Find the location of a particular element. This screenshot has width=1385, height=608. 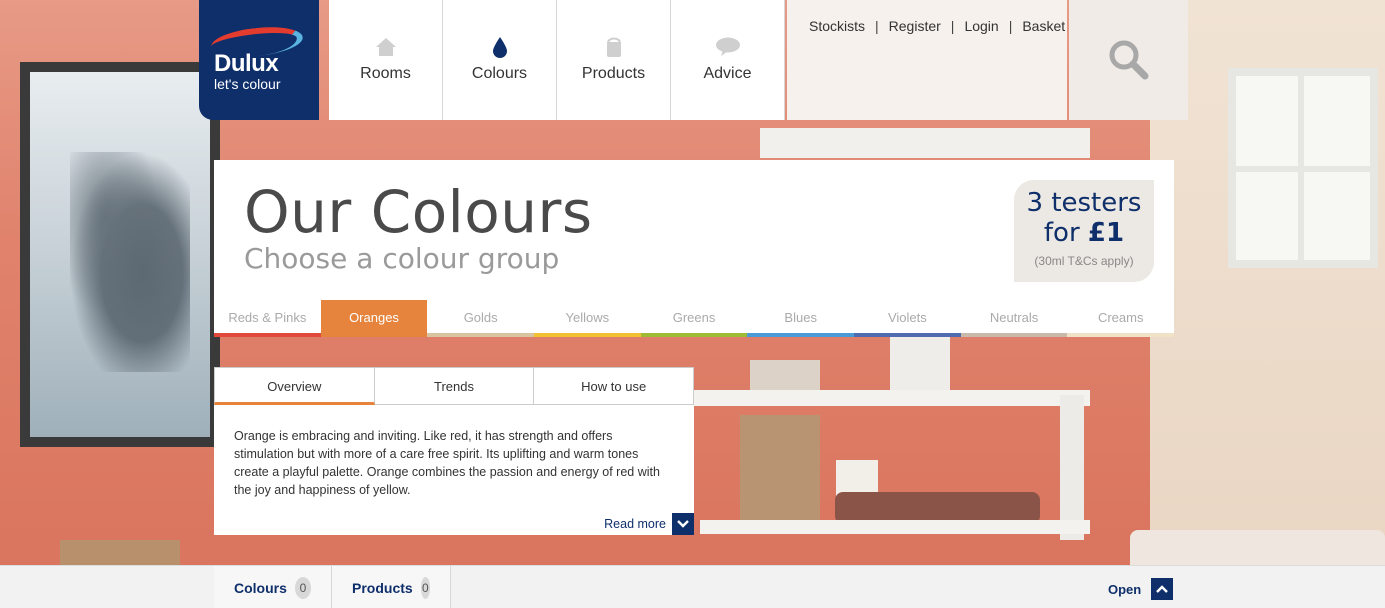

promo-note: (30ml T&Cs apply) is located at coordinates (1084, 261).